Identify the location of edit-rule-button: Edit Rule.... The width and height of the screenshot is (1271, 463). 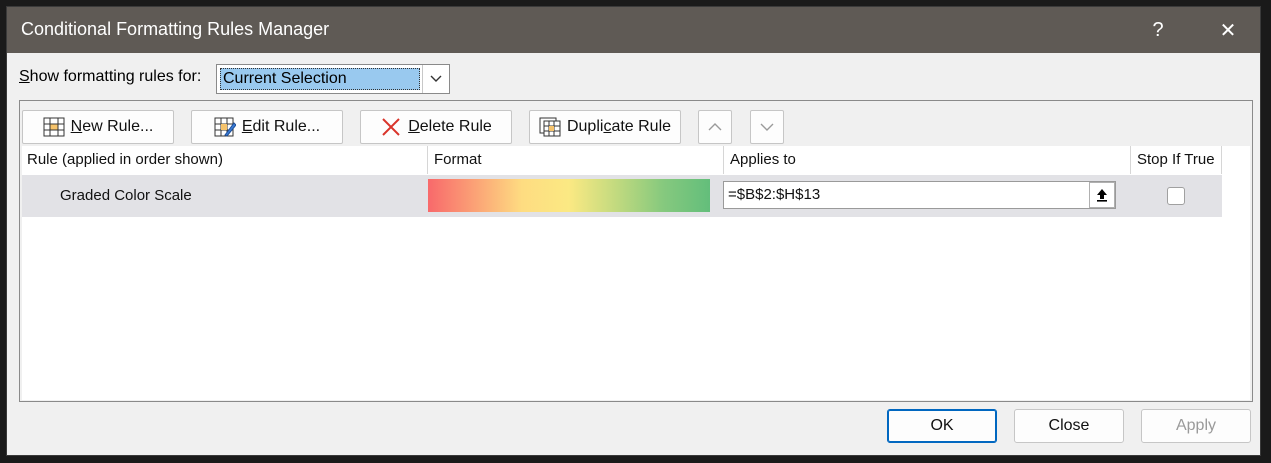
(267, 127).